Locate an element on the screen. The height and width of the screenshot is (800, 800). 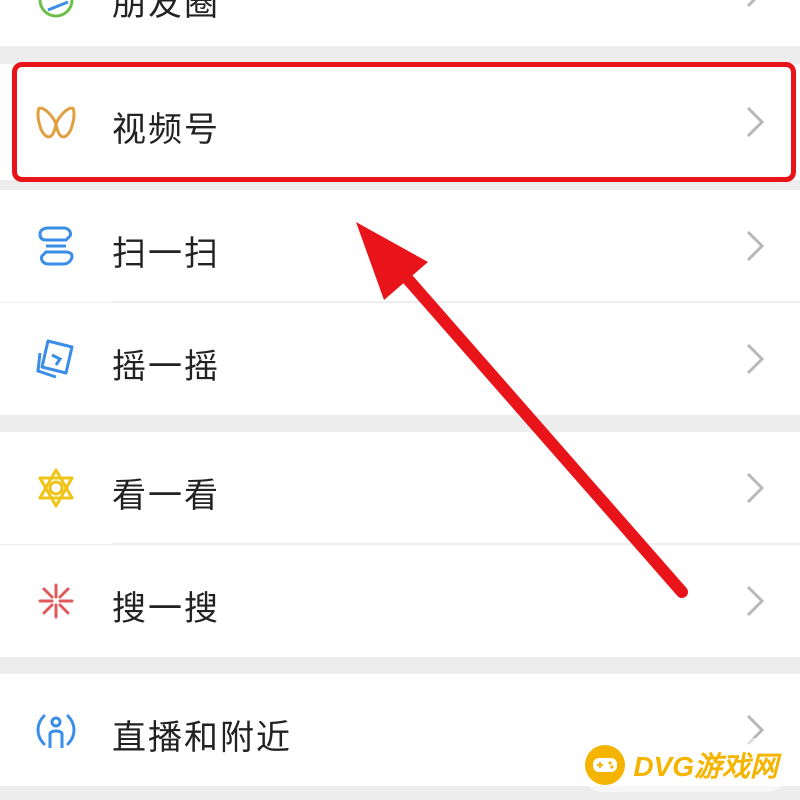
watermark: DVG游戏网 is located at coordinates (684, 765).